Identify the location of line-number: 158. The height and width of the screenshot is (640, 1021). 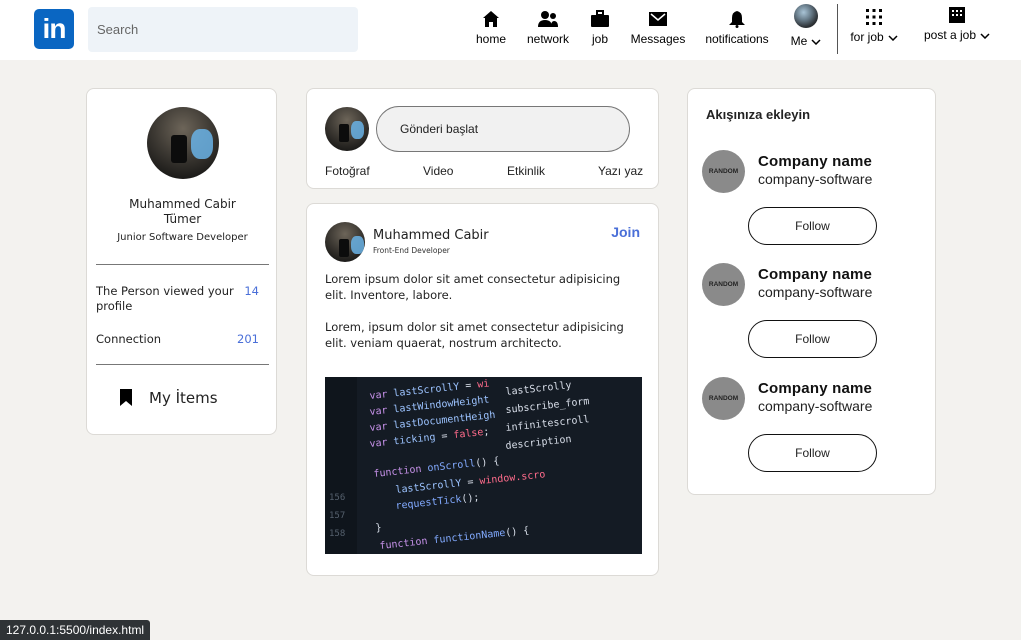
(337, 534).